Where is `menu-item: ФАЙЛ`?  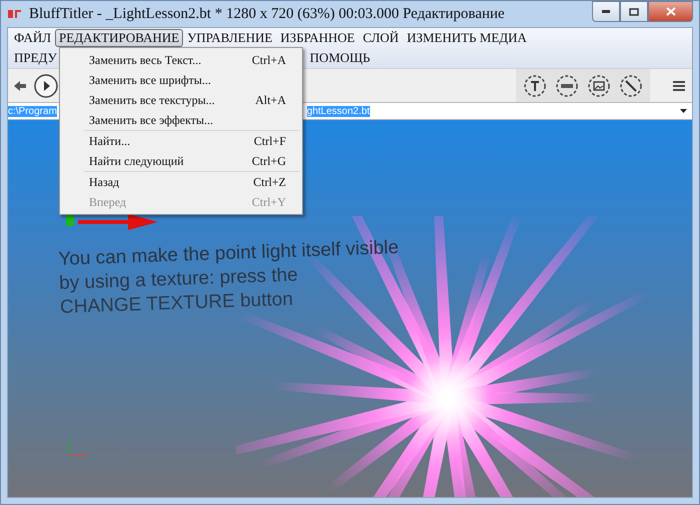 menu-item: ФАЙЛ is located at coordinates (33, 38).